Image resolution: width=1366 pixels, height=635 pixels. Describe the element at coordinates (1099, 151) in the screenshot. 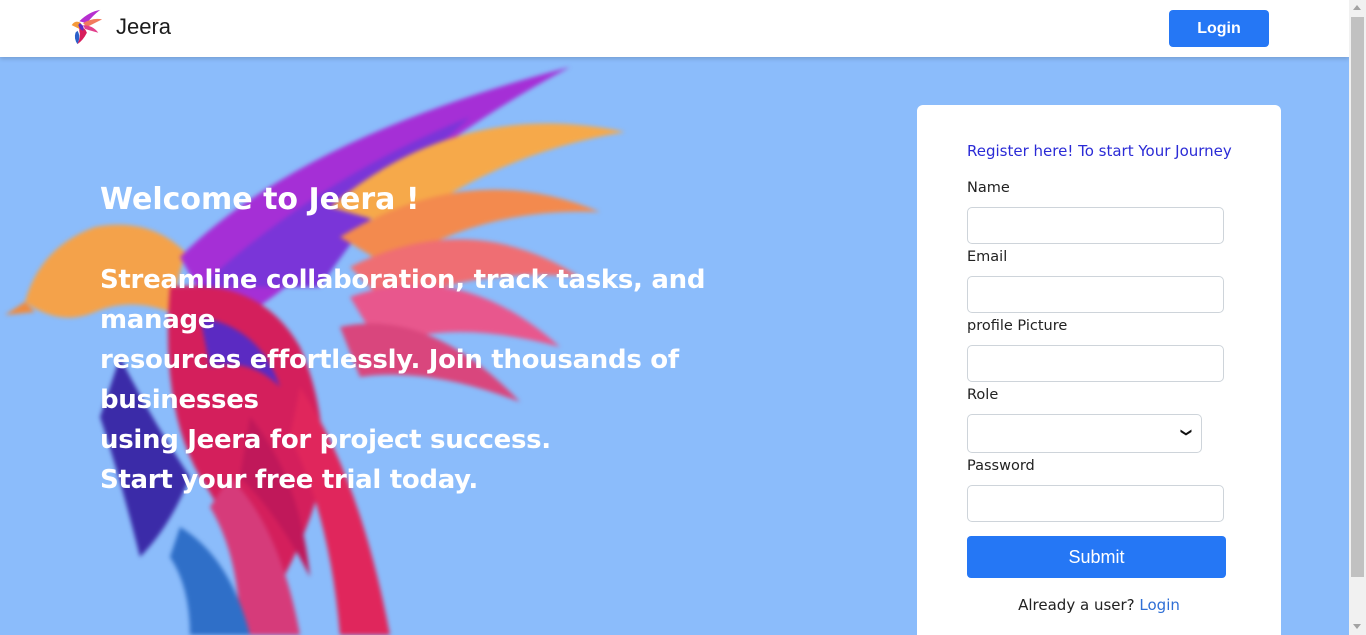

I see `registration-heading: Register here! To start Your Journey` at that location.